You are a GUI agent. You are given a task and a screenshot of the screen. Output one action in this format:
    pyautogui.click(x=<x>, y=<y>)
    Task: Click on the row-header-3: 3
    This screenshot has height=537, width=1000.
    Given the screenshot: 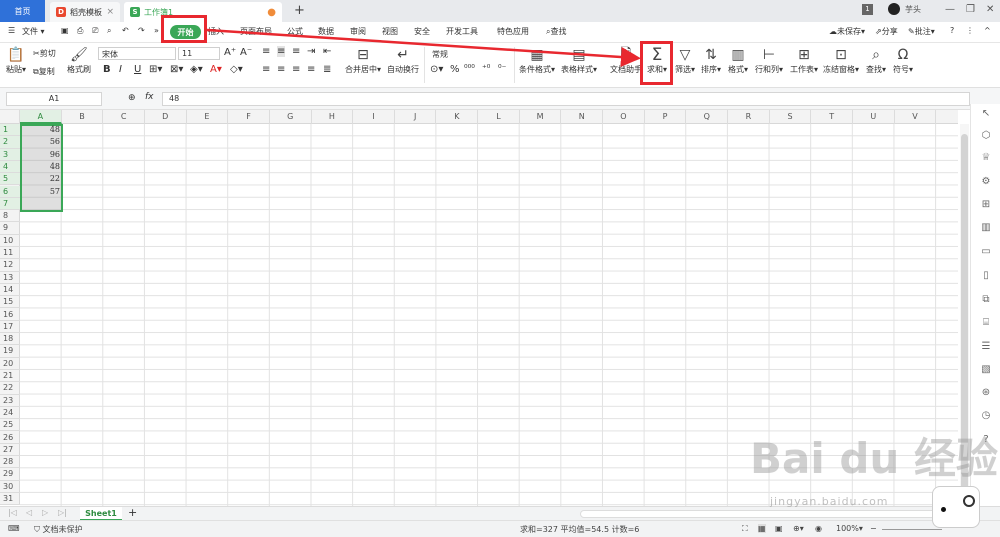 What is the action you would take?
    pyautogui.click(x=10, y=154)
    